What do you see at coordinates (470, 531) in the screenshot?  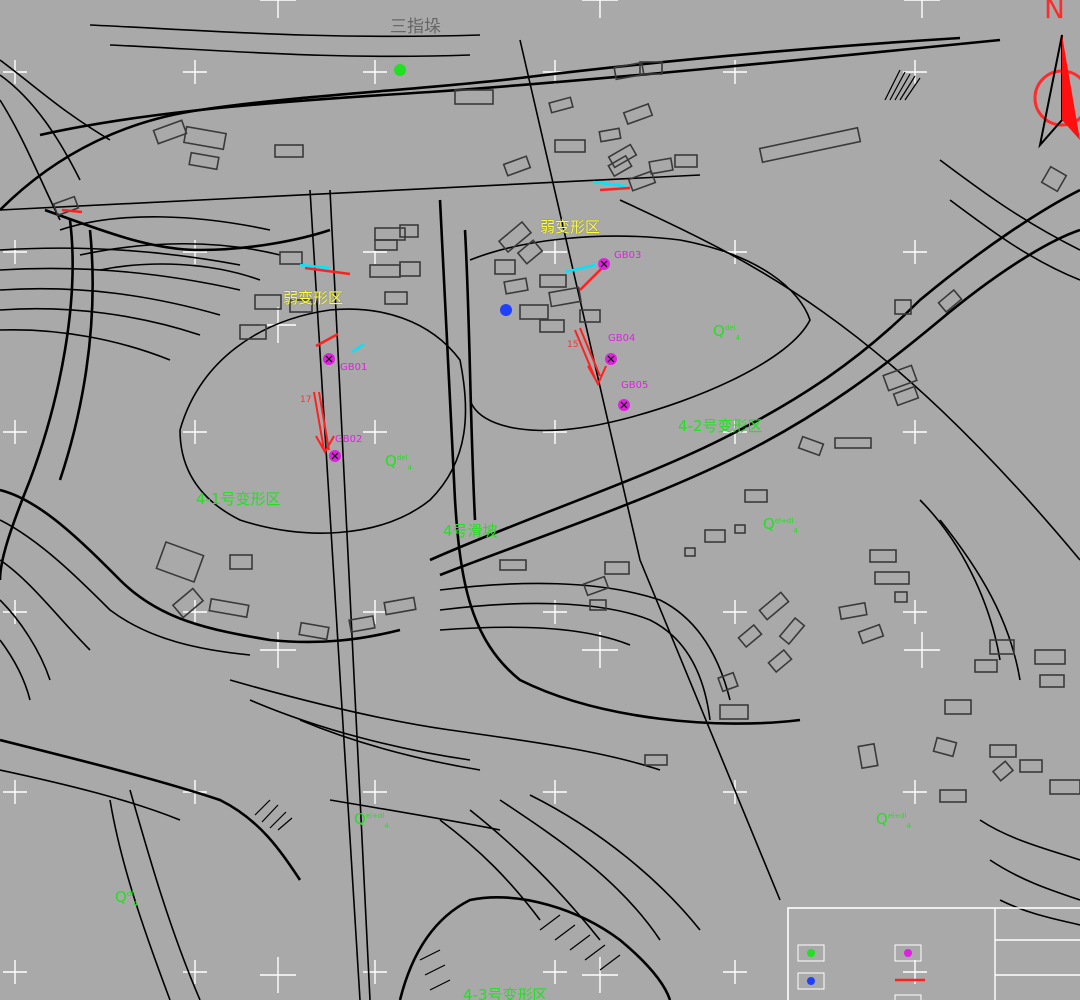 I see `landslide-4-label: 4号滑坡` at bounding box center [470, 531].